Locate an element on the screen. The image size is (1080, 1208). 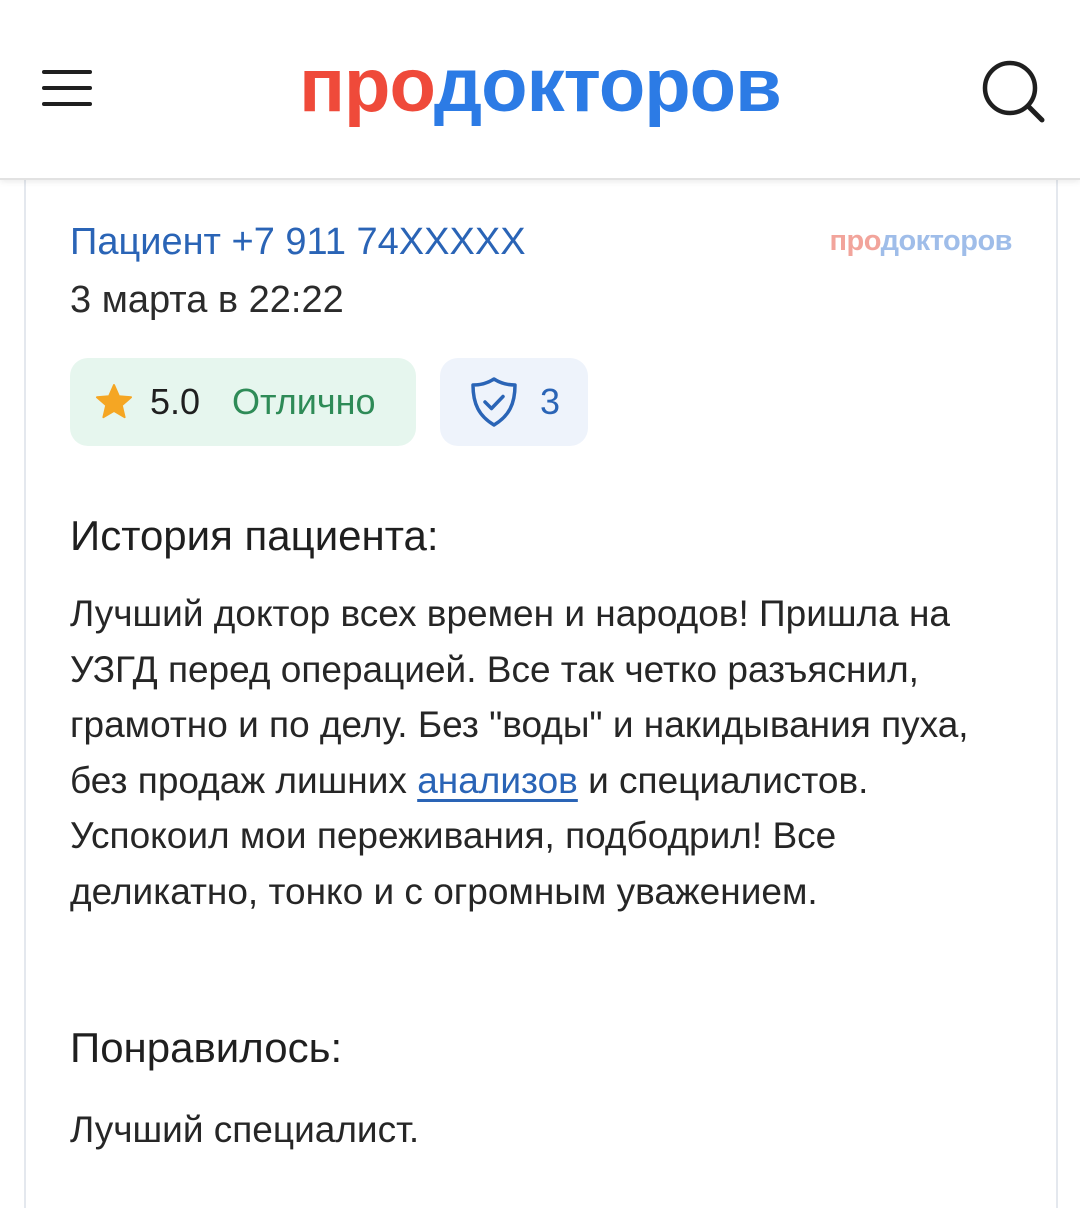
search-icon is located at coordinates (1013, 91).